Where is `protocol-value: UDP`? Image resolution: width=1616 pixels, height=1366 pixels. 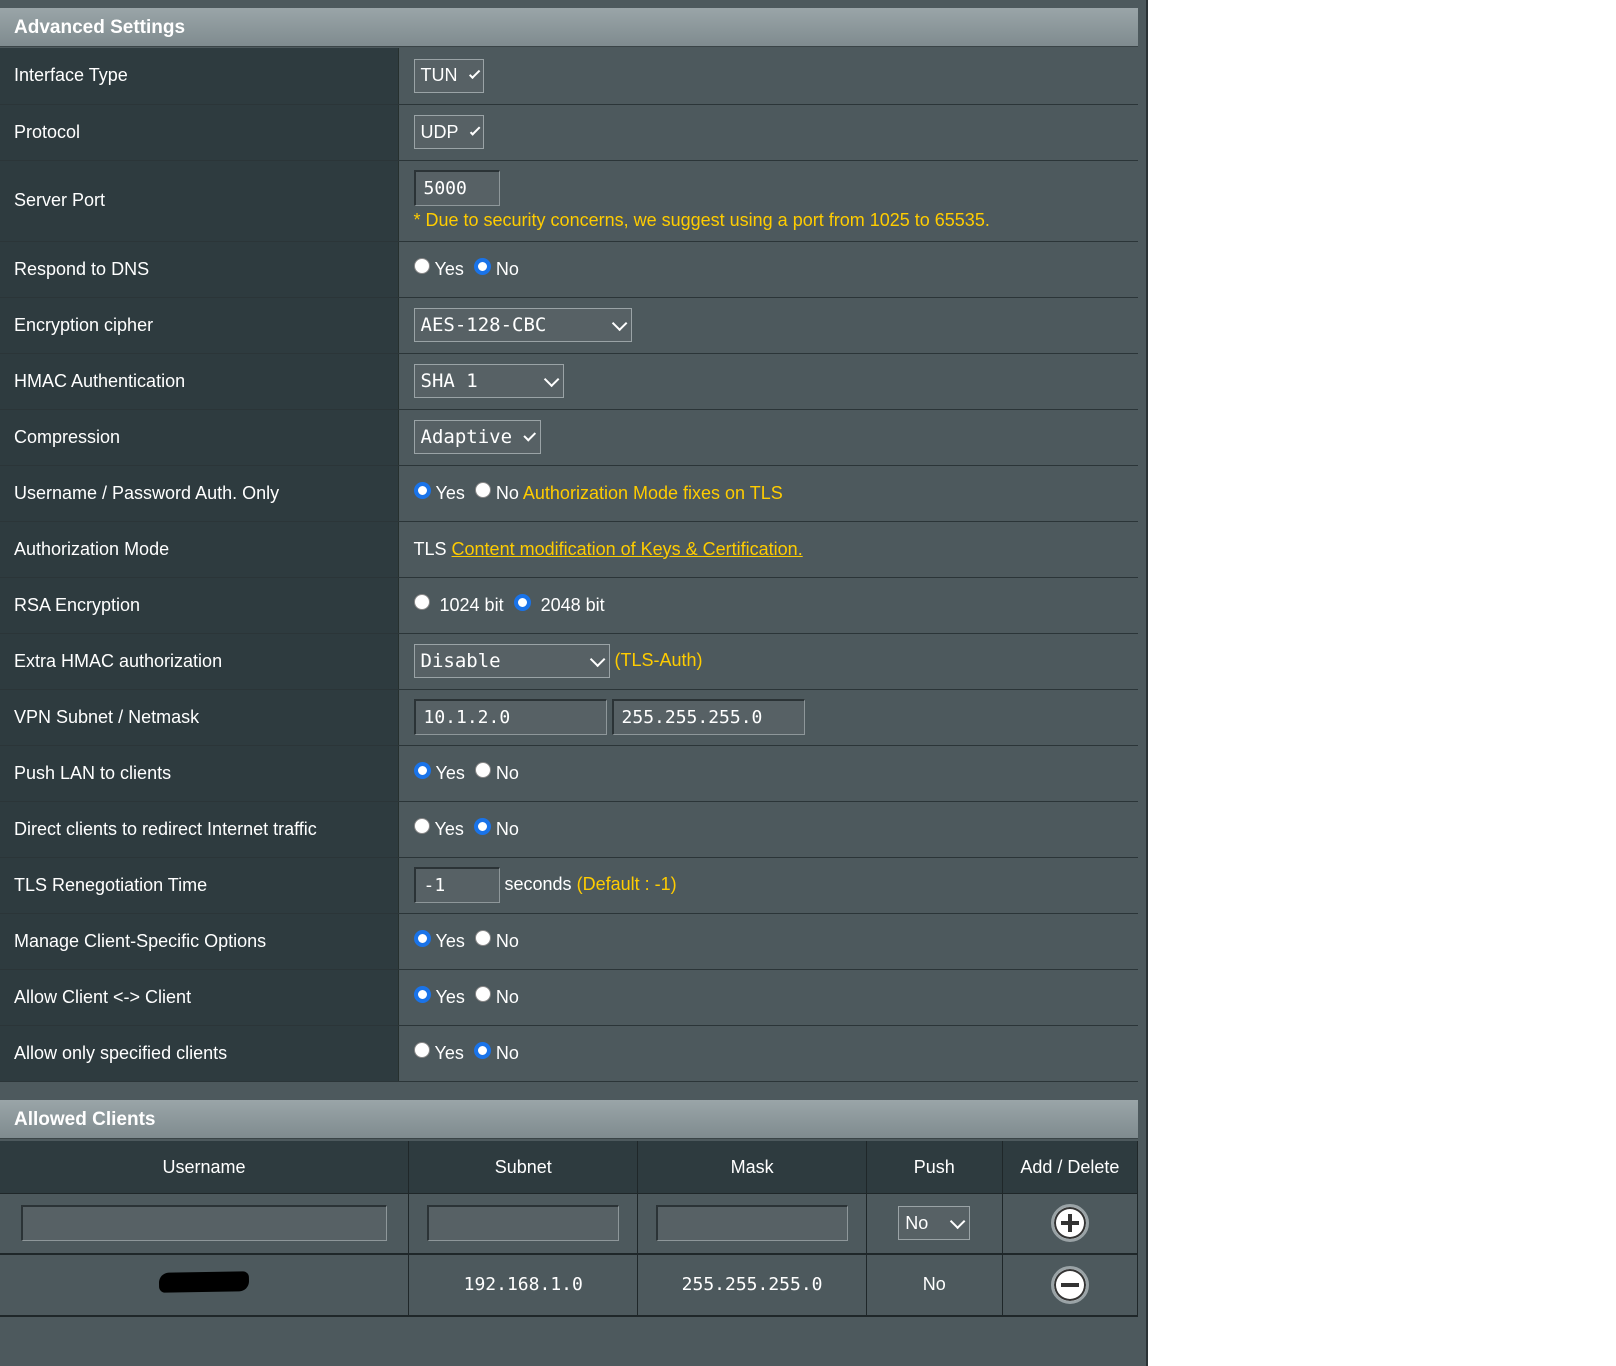
protocol-value: UDP is located at coordinates (439, 131).